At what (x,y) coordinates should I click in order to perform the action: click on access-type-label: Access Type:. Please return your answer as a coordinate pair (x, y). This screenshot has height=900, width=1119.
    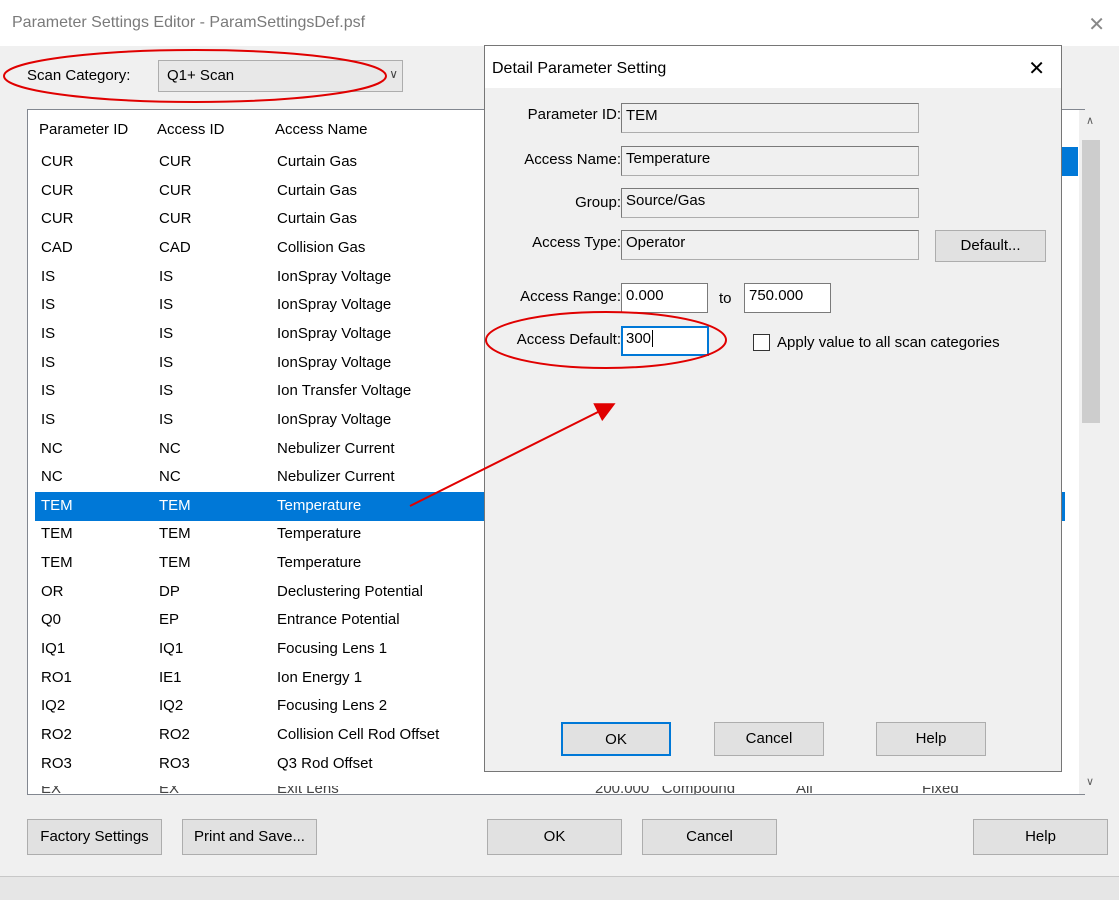
    Looking at the image, I should click on (576, 242).